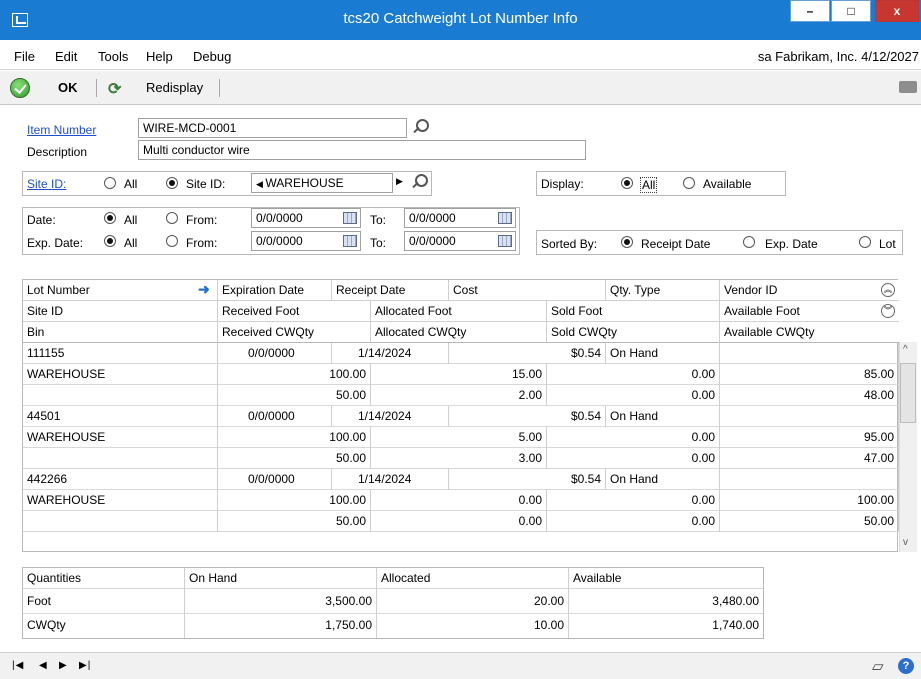  What do you see at coordinates (172, 183) in the screenshot?
I see `site-id-radio` at bounding box center [172, 183].